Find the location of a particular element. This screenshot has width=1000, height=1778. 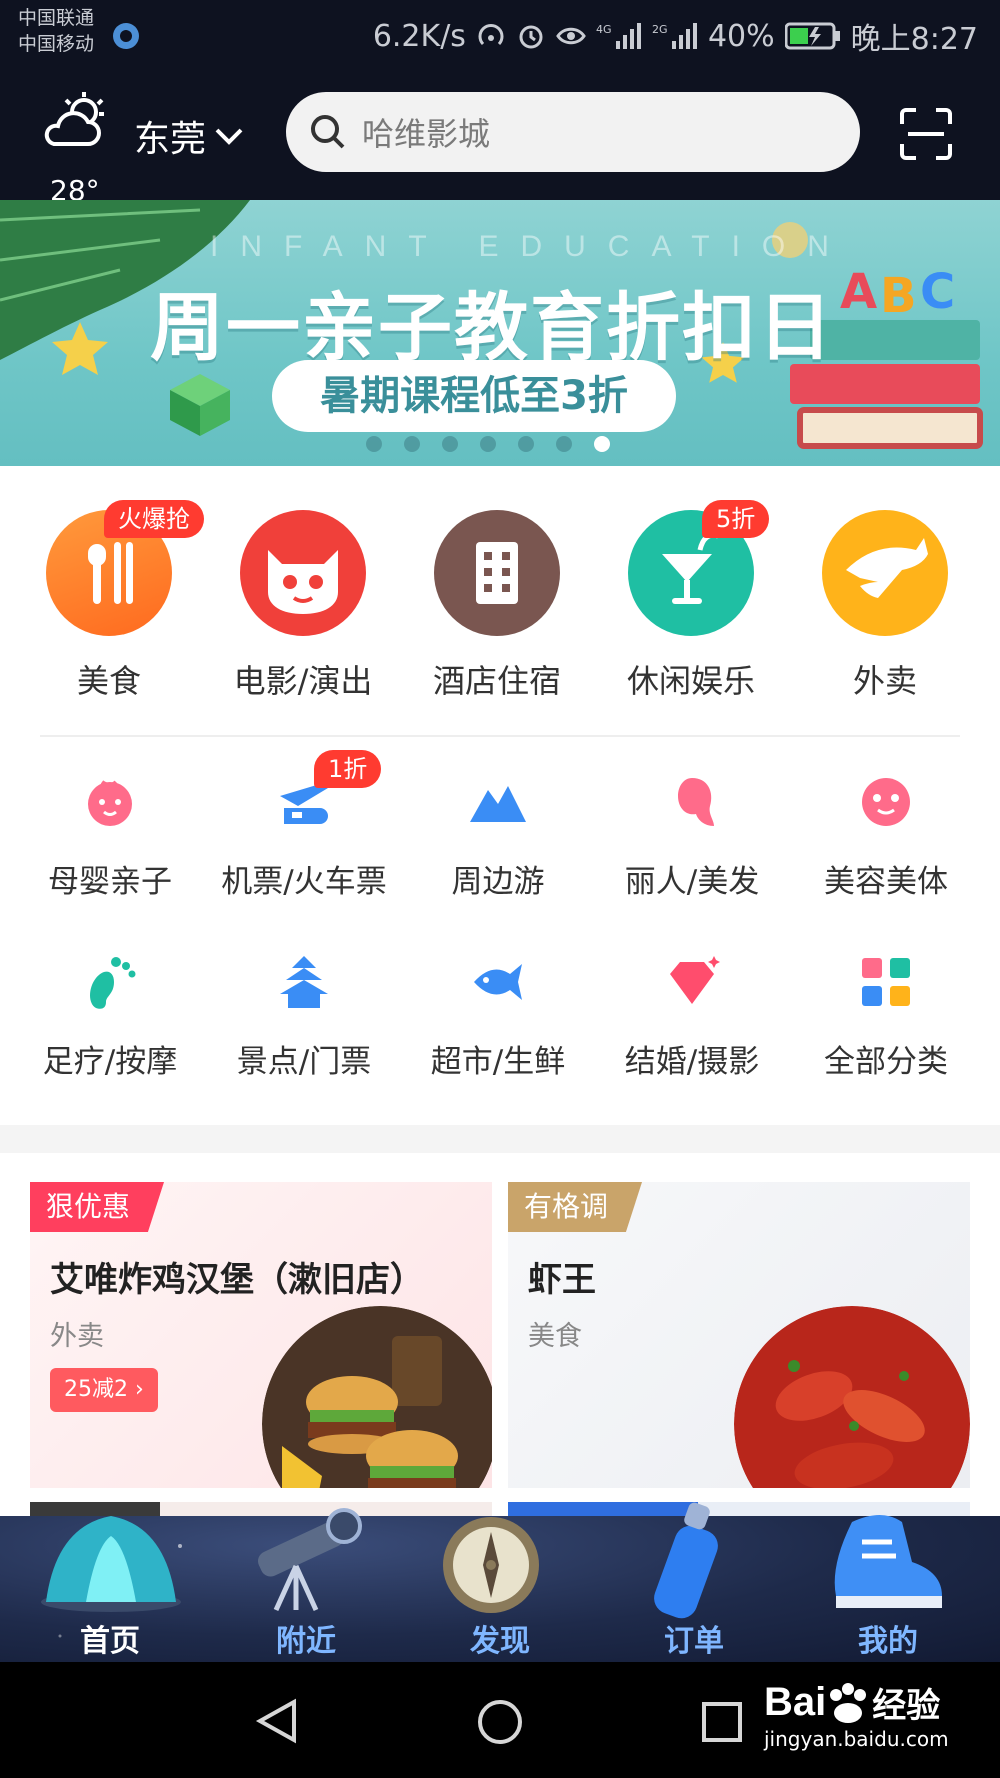

recommend-card: 有格调 虾王 美食 is located at coordinates (739, 1335).